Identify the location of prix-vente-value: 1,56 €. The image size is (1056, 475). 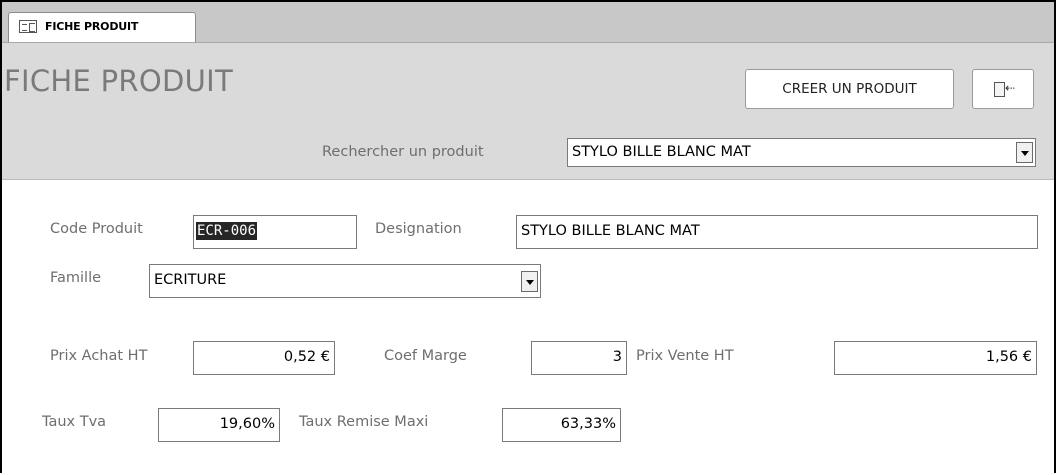
(1008, 357).